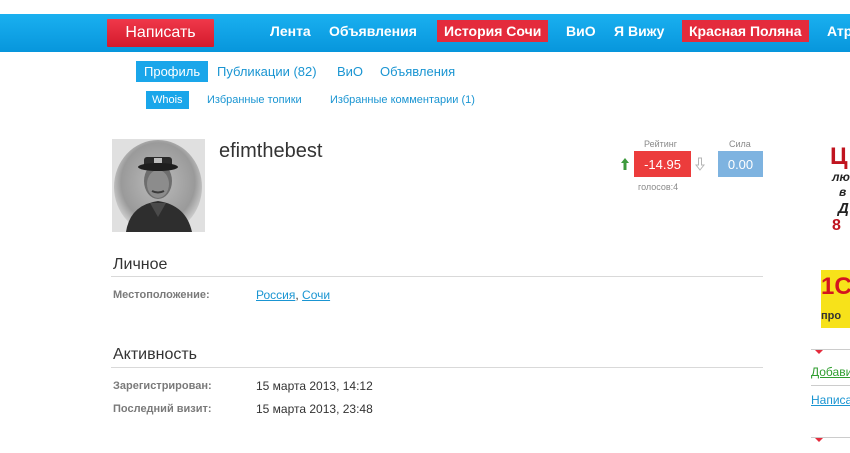 The width and height of the screenshot is (850, 453). What do you see at coordinates (373, 31) in the screenshot?
I see `nav-ads: Объявления` at bounding box center [373, 31].